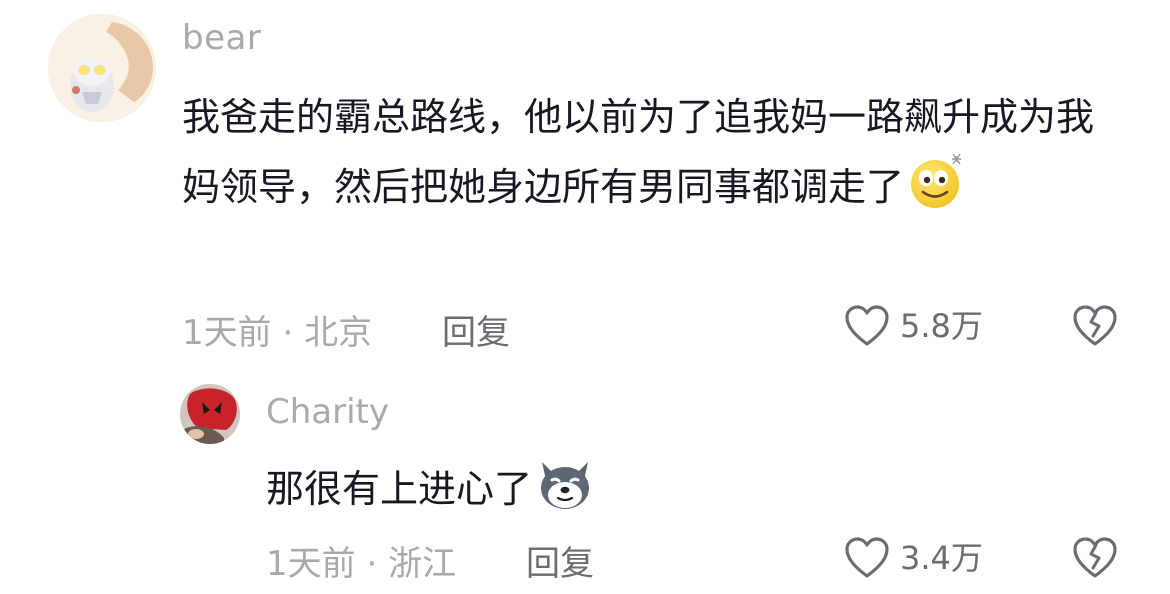 Image resolution: width=1170 pixels, height=594 pixels. What do you see at coordinates (941, 326) in the screenshot?
I see `like-count: 5.8万` at bounding box center [941, 326].